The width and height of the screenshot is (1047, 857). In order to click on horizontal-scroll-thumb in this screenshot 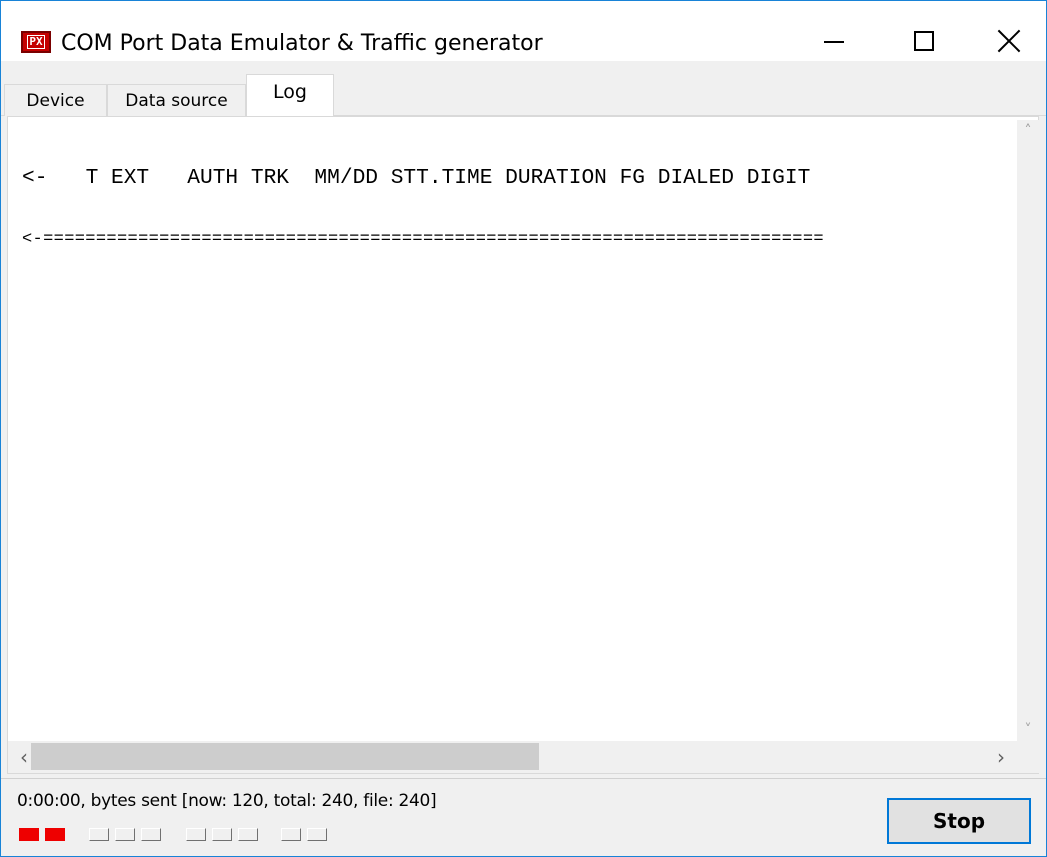, I will do `click(285, 756)`.